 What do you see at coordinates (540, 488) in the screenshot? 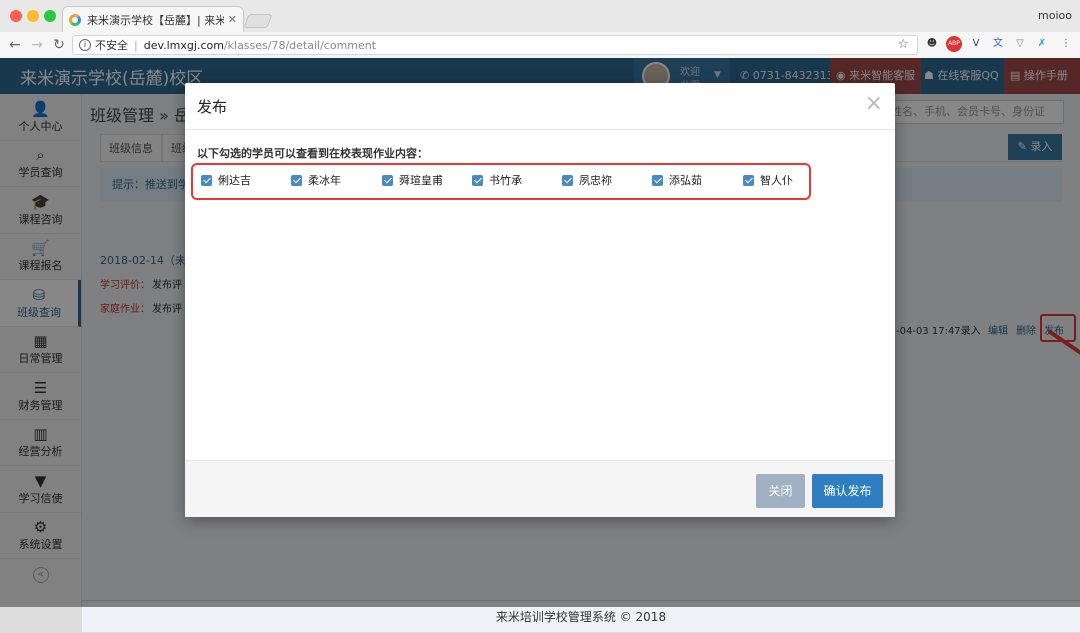
I see `dialog-footer: 关闭 确认发布` at bounding box center [540, 488].